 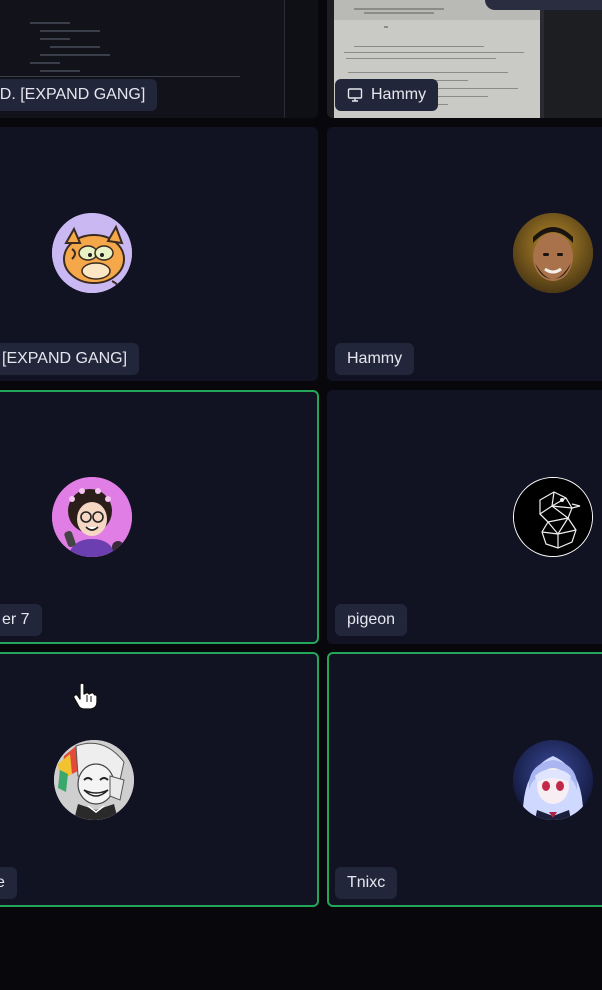 I want to click on participant-tile: Hammy, so click(x=464, y=254).